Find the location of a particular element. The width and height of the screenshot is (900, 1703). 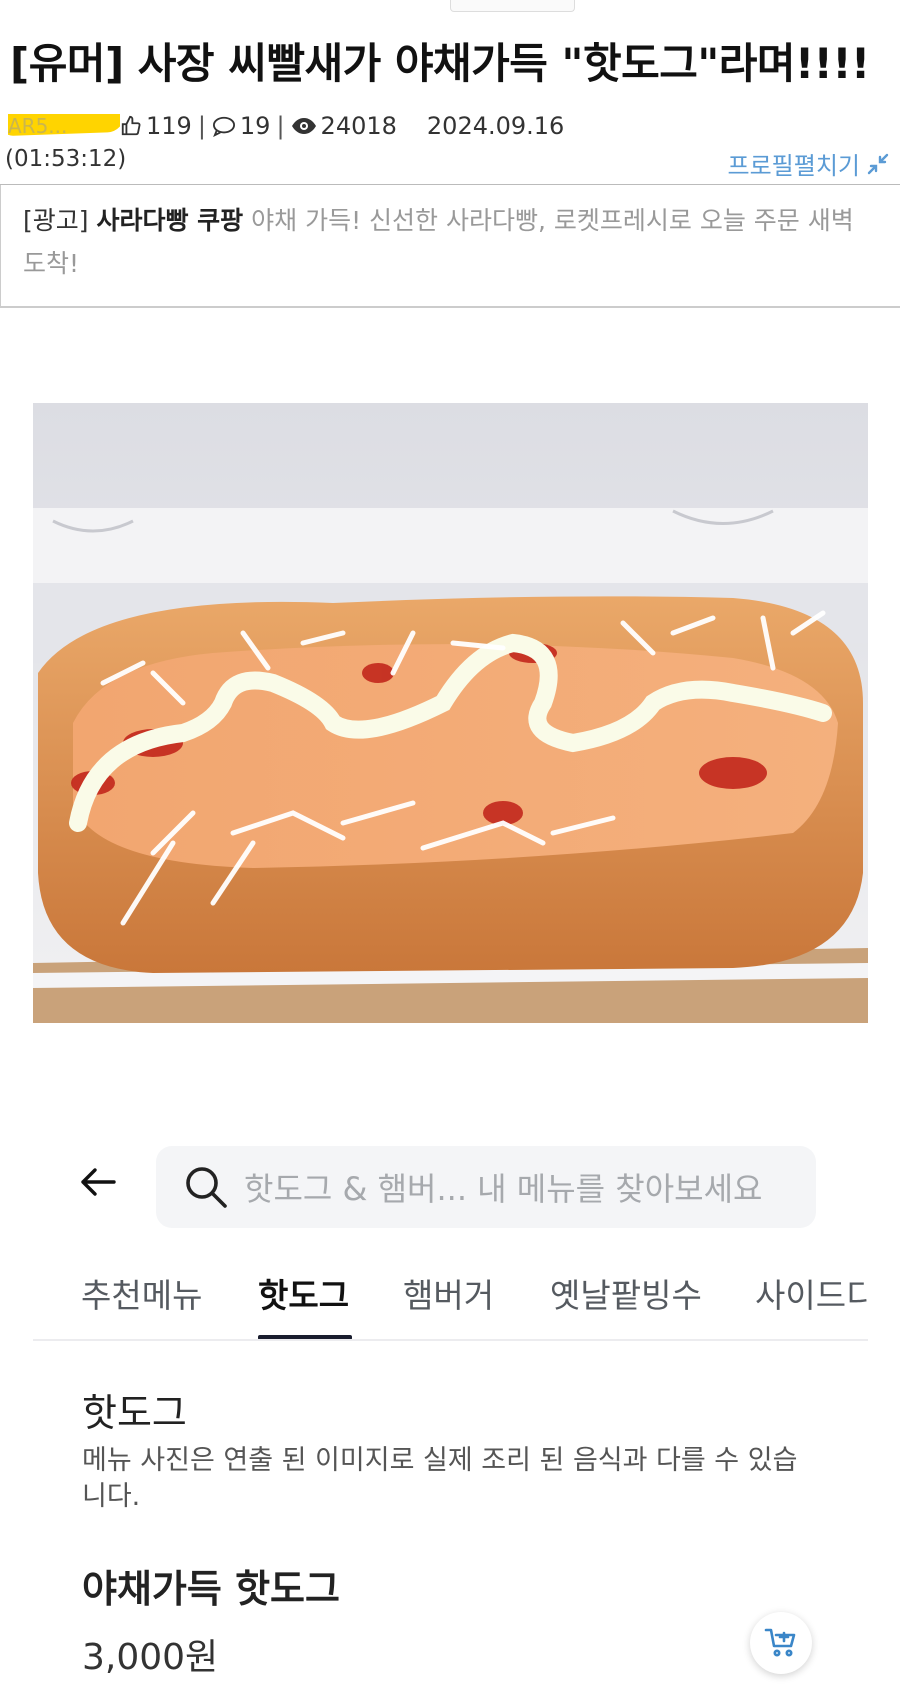

tab-hamburger: 햄버거 is located at coordinates (448, 1293).